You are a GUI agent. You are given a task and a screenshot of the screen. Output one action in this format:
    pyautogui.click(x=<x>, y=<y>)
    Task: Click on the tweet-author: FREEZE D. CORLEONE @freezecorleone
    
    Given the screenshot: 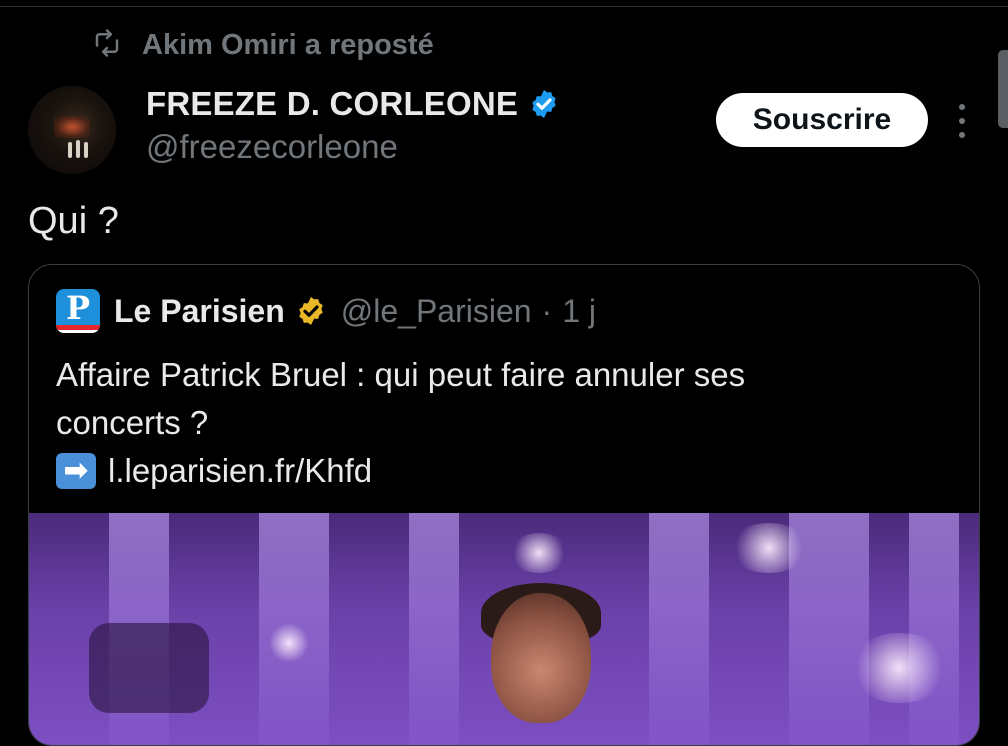 What is the action you would take?
    pyautogui.click(x=353, y=125)
    